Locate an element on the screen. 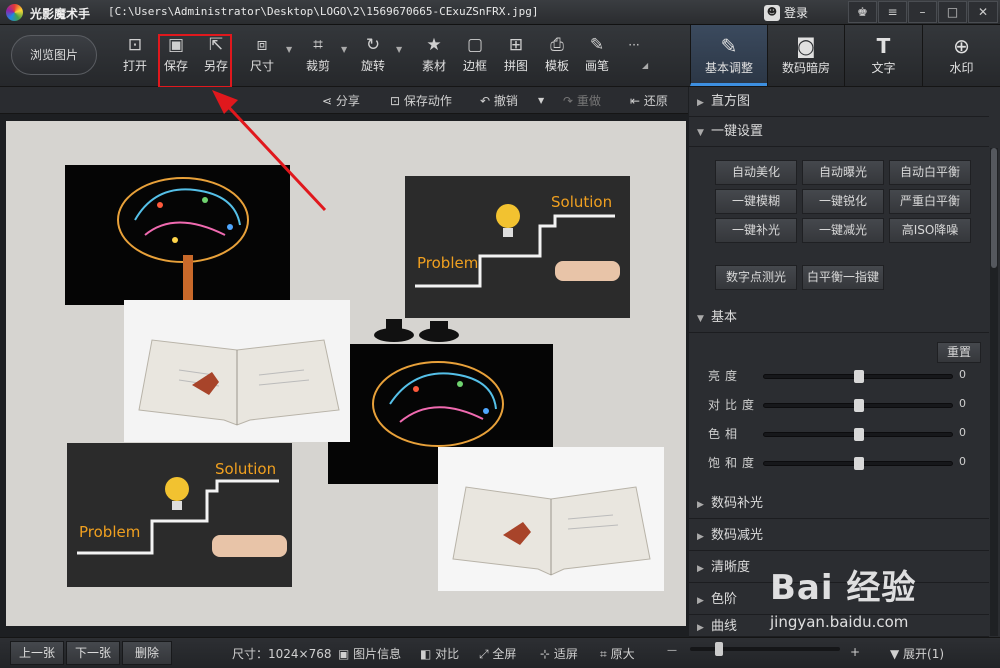 This screenshot has width=1000, height=668. saturation-value: 0 is located at coordinates (962, 461).